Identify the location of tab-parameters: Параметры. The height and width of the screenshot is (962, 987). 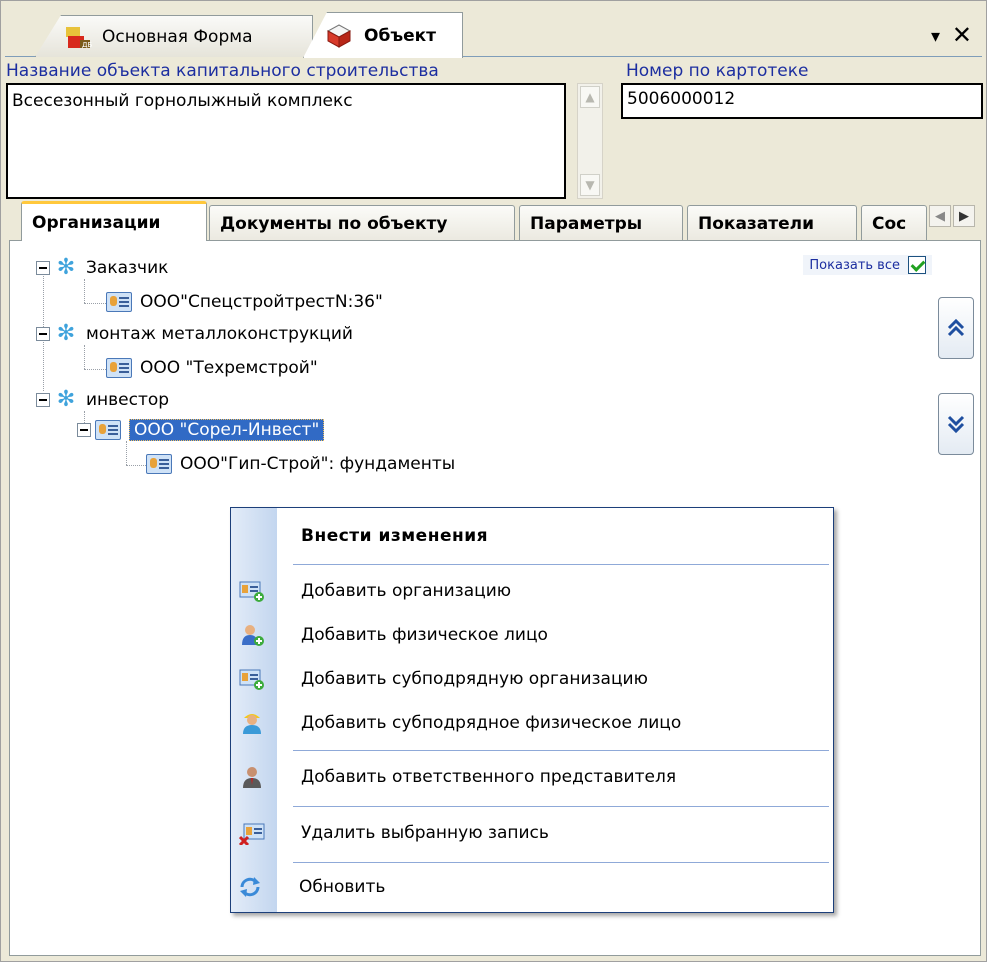
(601, 223).